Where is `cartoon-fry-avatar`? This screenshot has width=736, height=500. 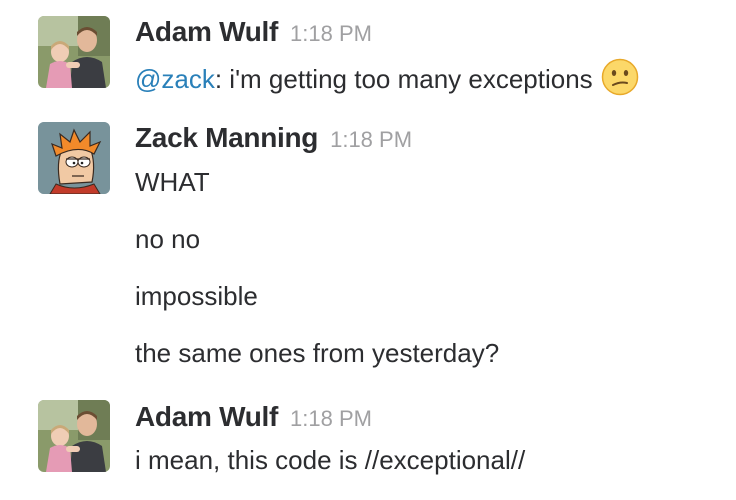 cartoon-fry-avatar is located at coordinates (74, 158).